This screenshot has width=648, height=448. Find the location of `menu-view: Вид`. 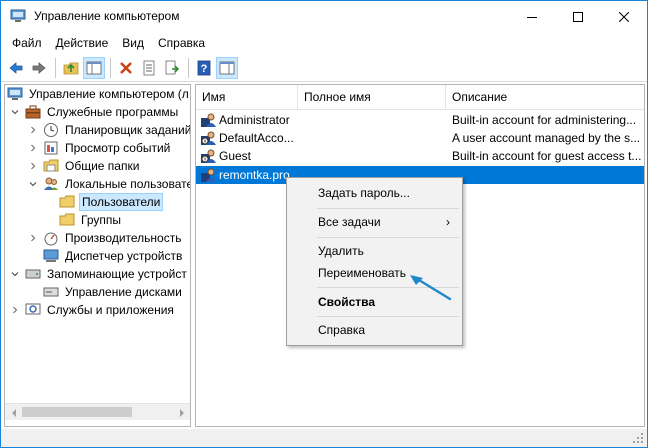

menu-view: Вид is located at coordinates (133, 43).